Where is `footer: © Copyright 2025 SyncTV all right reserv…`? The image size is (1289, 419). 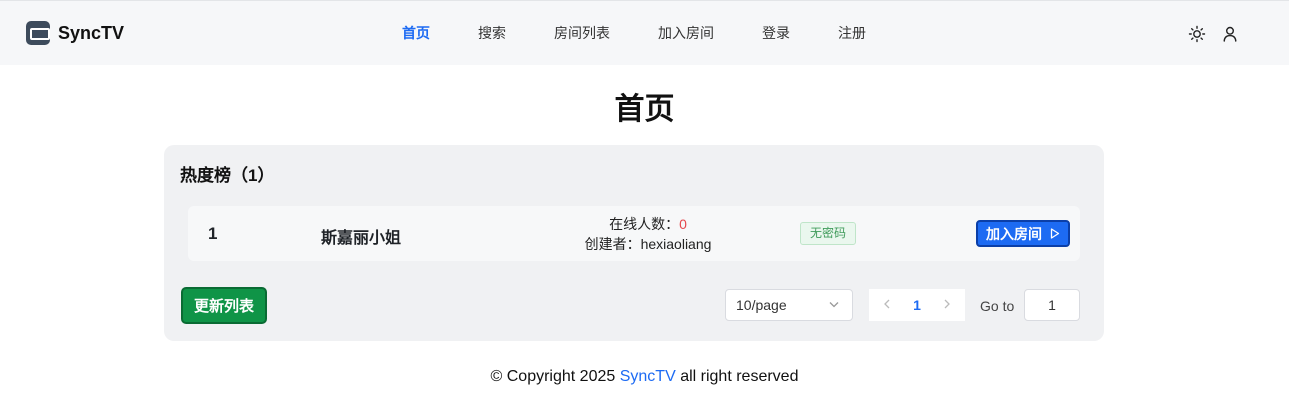
footer: © Copyright 2025 SyncTV all right reserv… is located at coordinates (644, 377).